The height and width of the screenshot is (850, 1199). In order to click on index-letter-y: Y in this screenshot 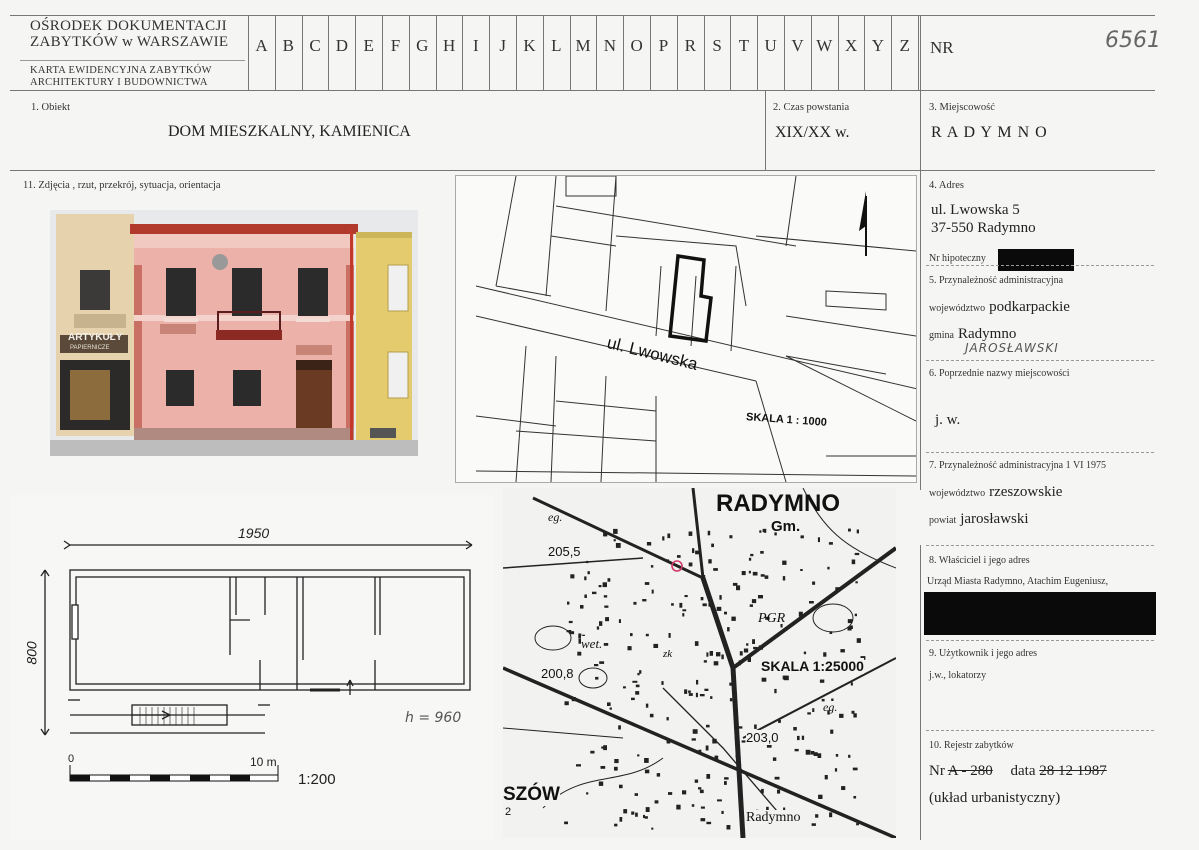, I will do `click(878, 45)`.